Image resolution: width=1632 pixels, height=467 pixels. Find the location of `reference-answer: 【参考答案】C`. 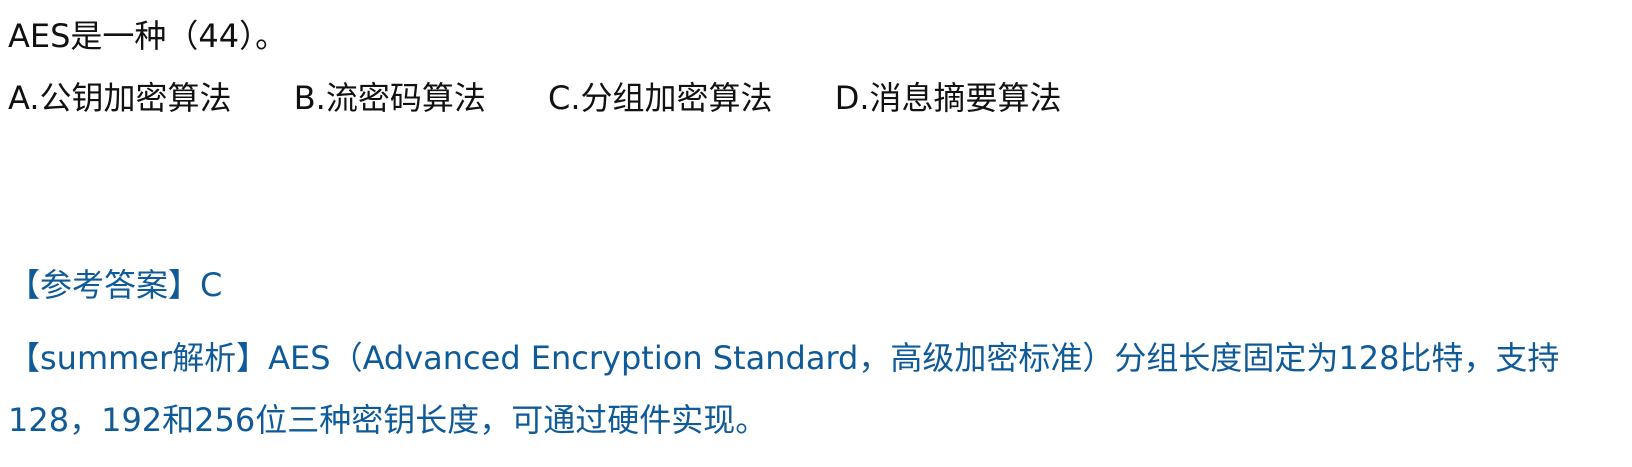

reference-answer: 【参考答案】C is located at coordinates (115, 285).